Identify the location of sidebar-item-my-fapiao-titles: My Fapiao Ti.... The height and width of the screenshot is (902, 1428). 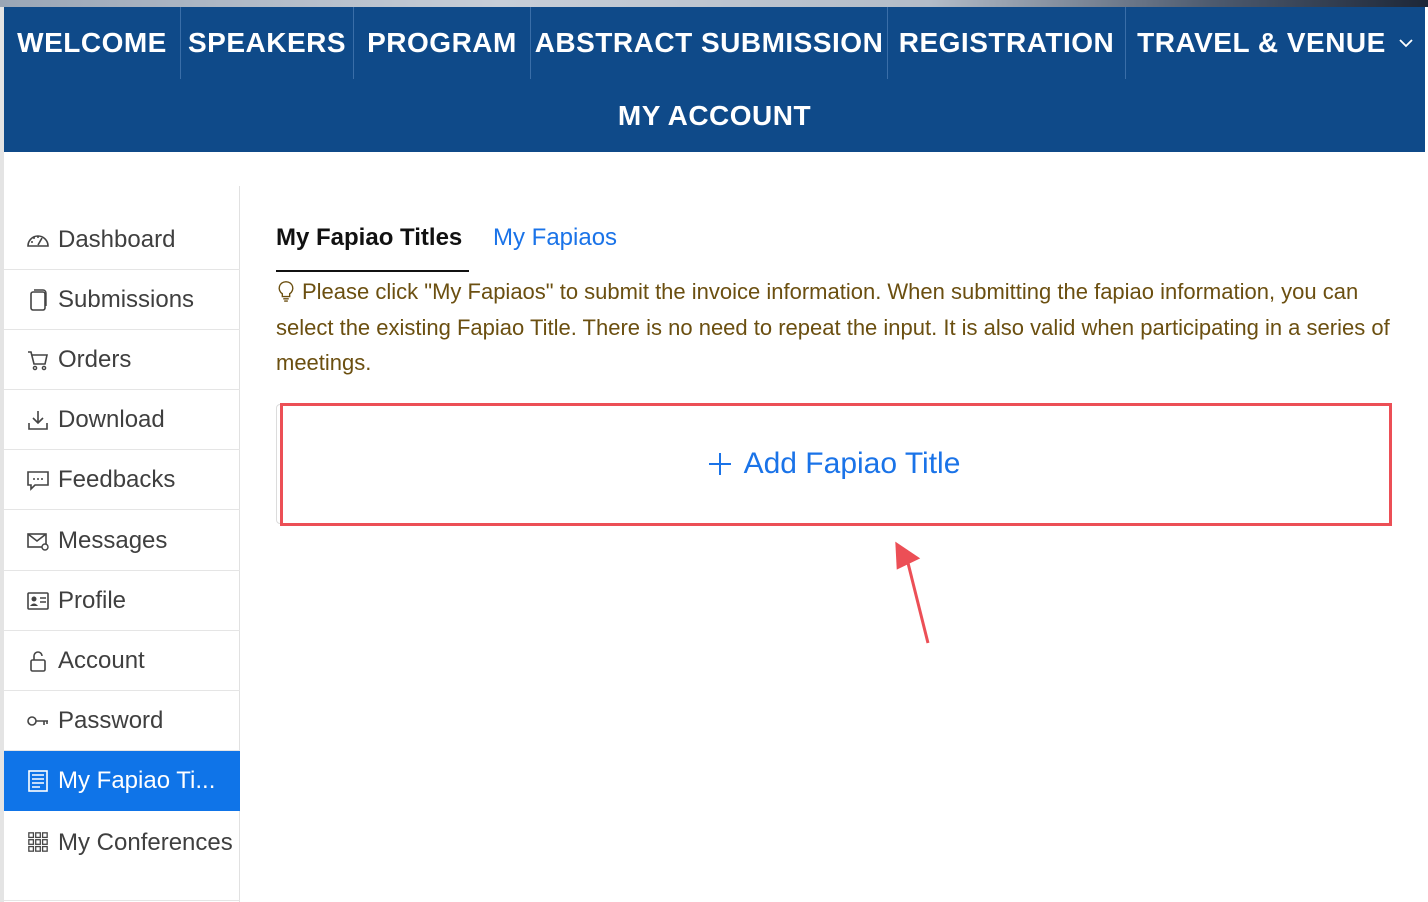
(122, 781).